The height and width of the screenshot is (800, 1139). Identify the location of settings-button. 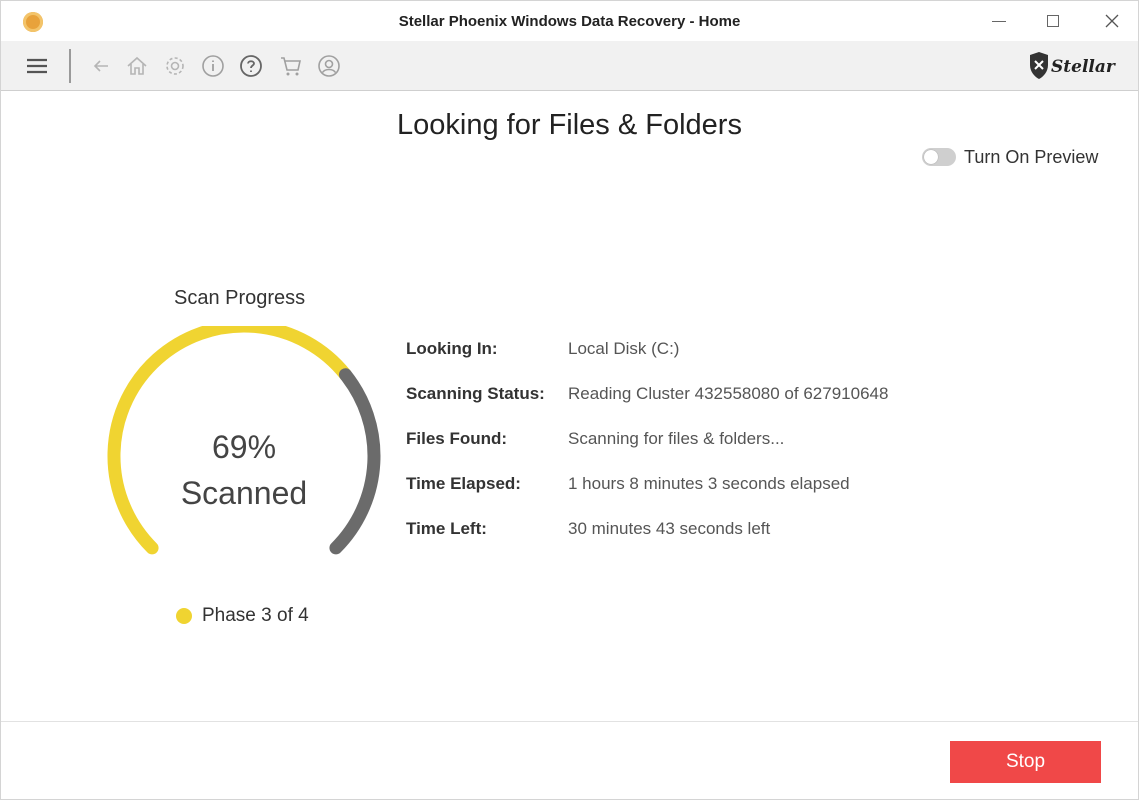
(175, 66).